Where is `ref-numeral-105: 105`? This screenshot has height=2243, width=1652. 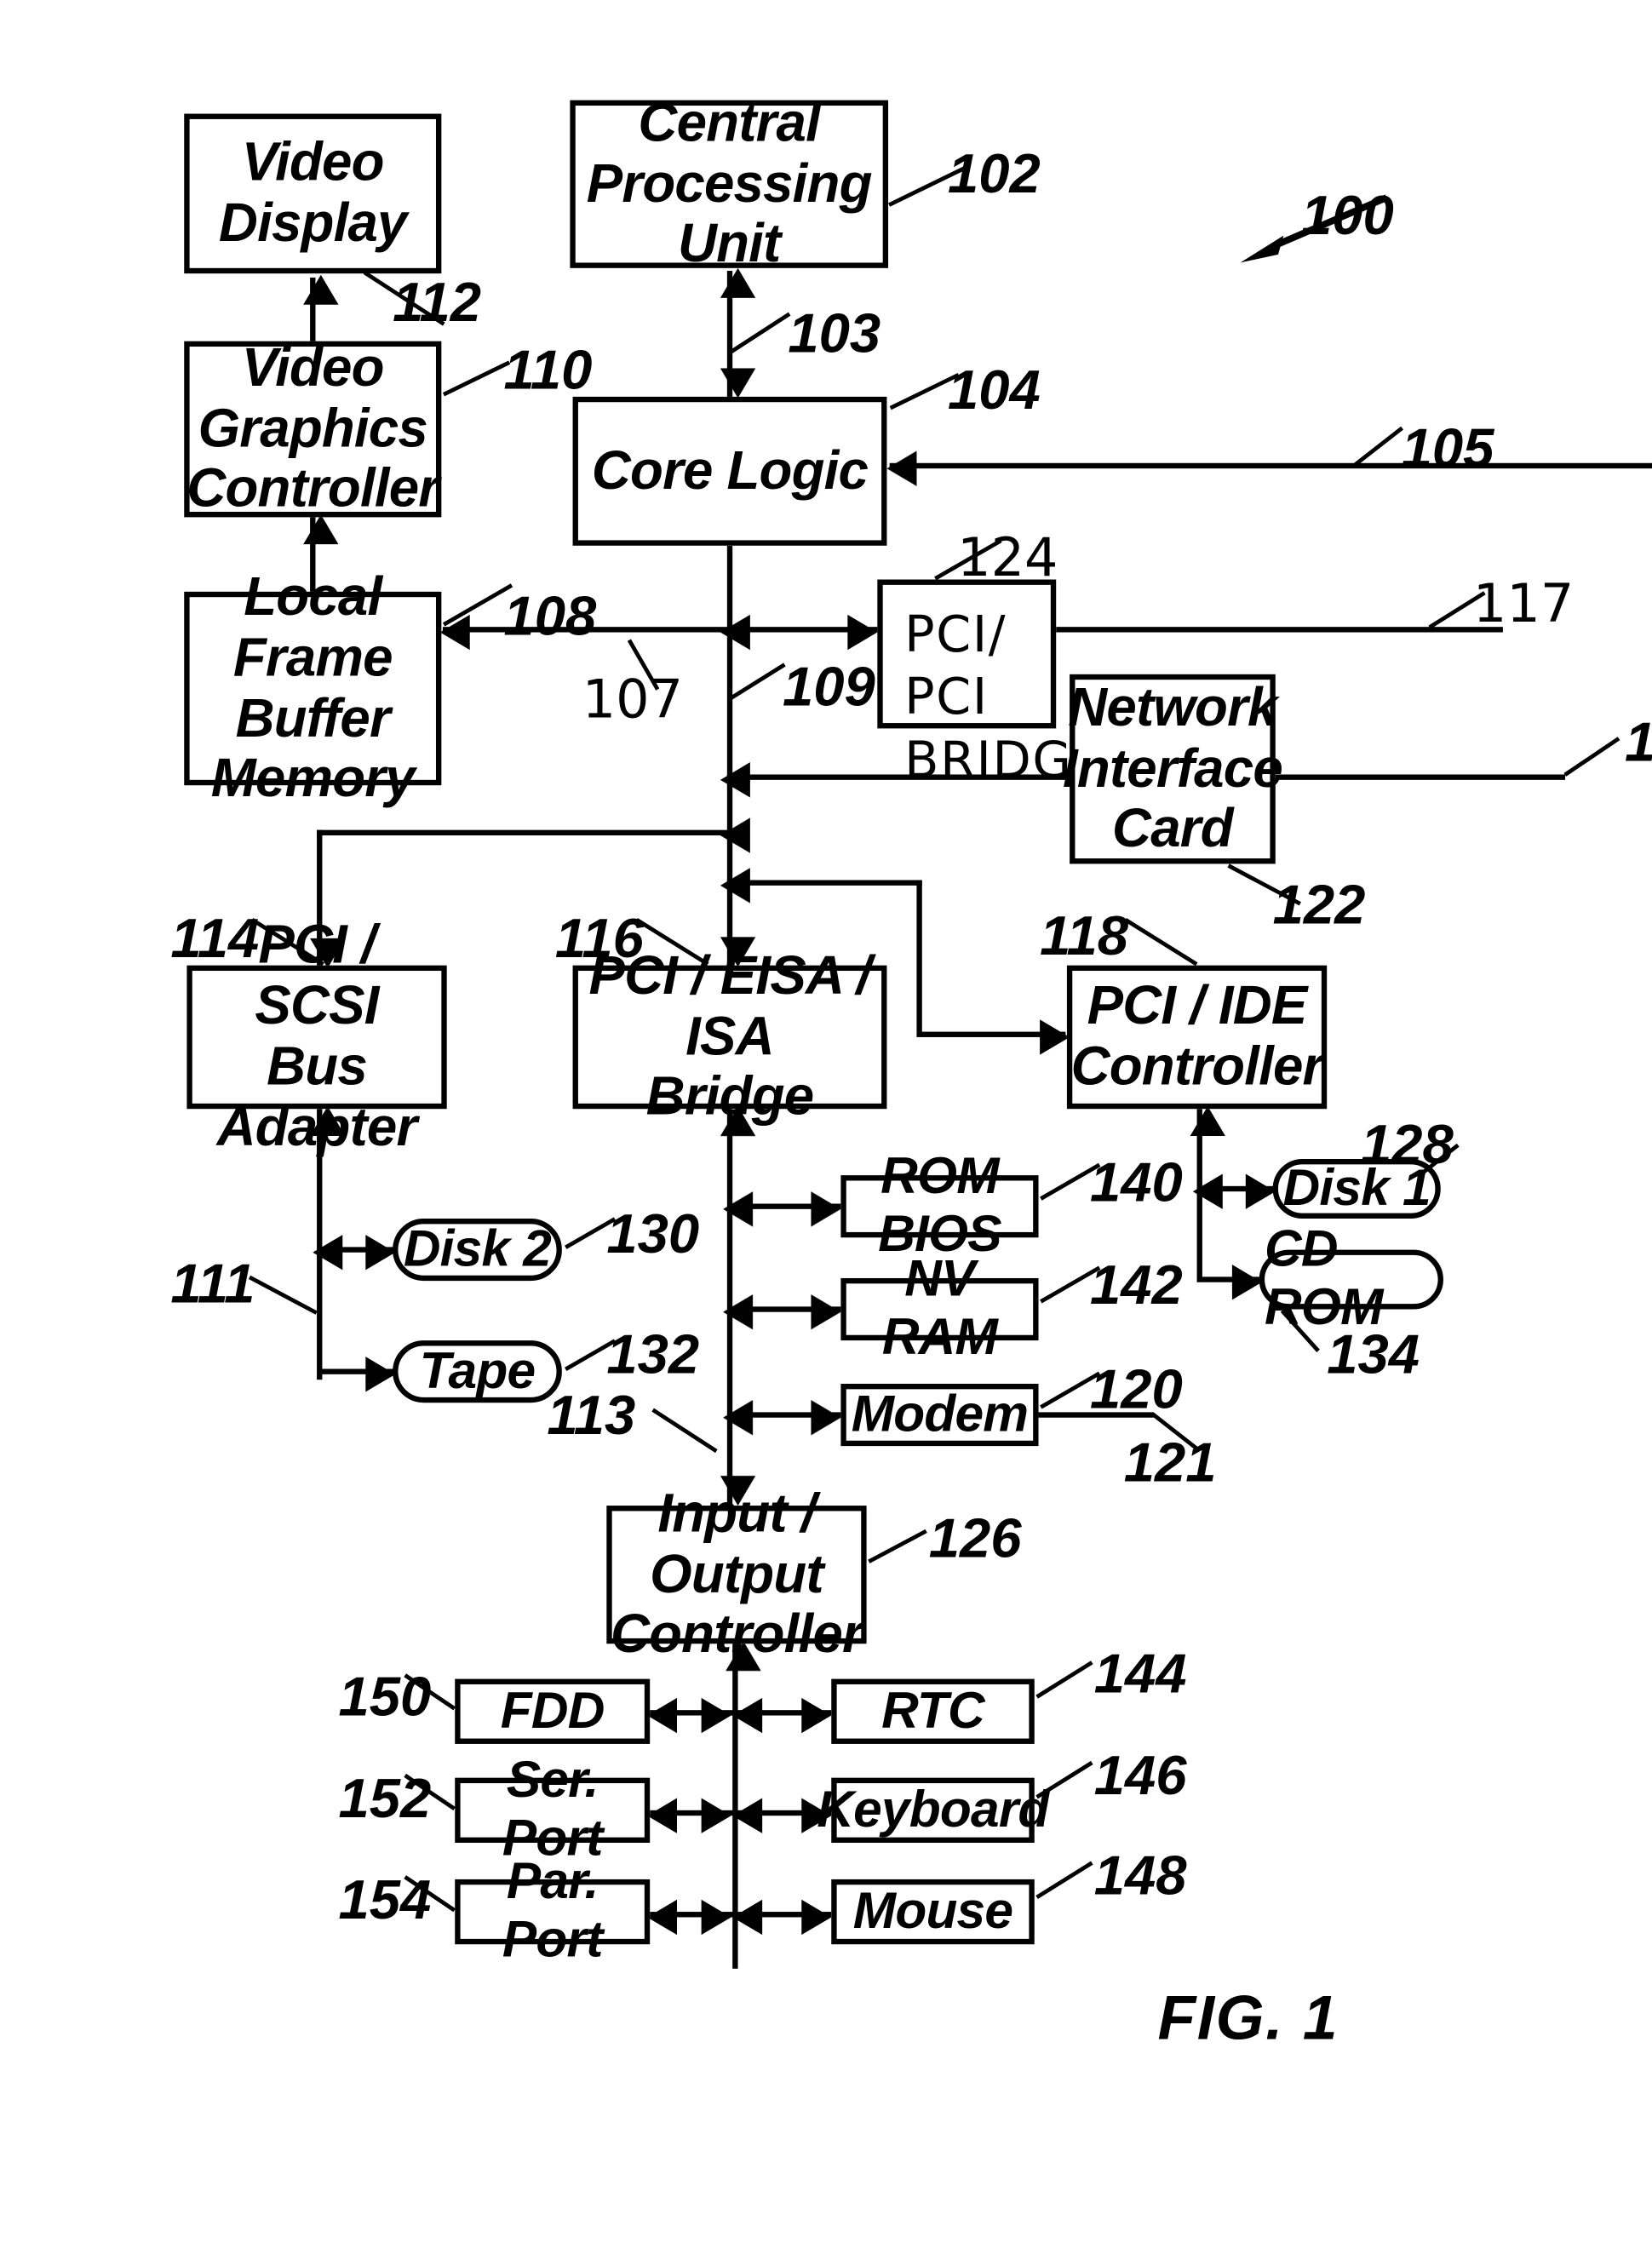 ref-numeral-105: 105 is located at coordinates (1447, 447).